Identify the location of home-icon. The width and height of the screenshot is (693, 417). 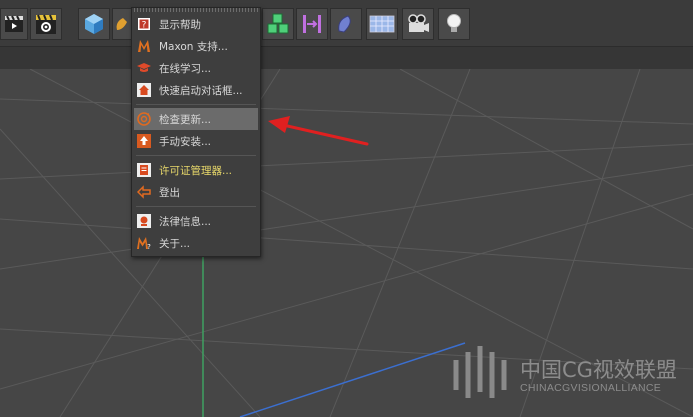
(144, 90).